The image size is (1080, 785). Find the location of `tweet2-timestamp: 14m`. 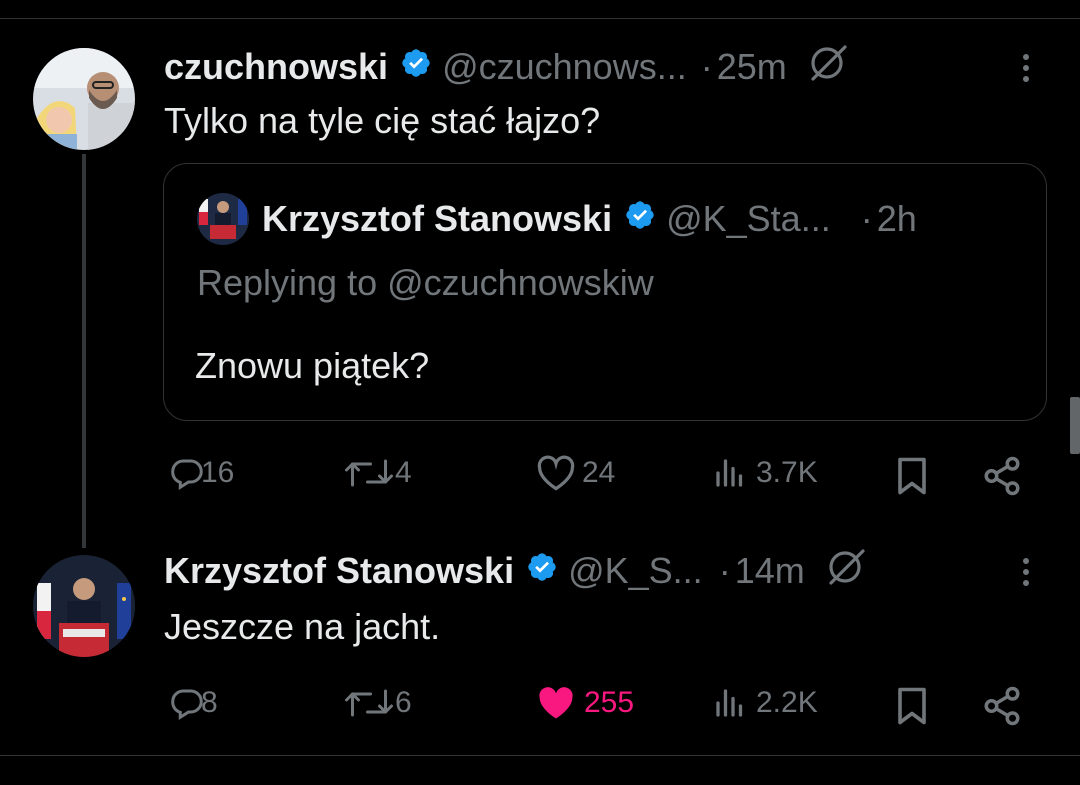

tweet2-timestamp: 14m is located at coordinates (770, 571).